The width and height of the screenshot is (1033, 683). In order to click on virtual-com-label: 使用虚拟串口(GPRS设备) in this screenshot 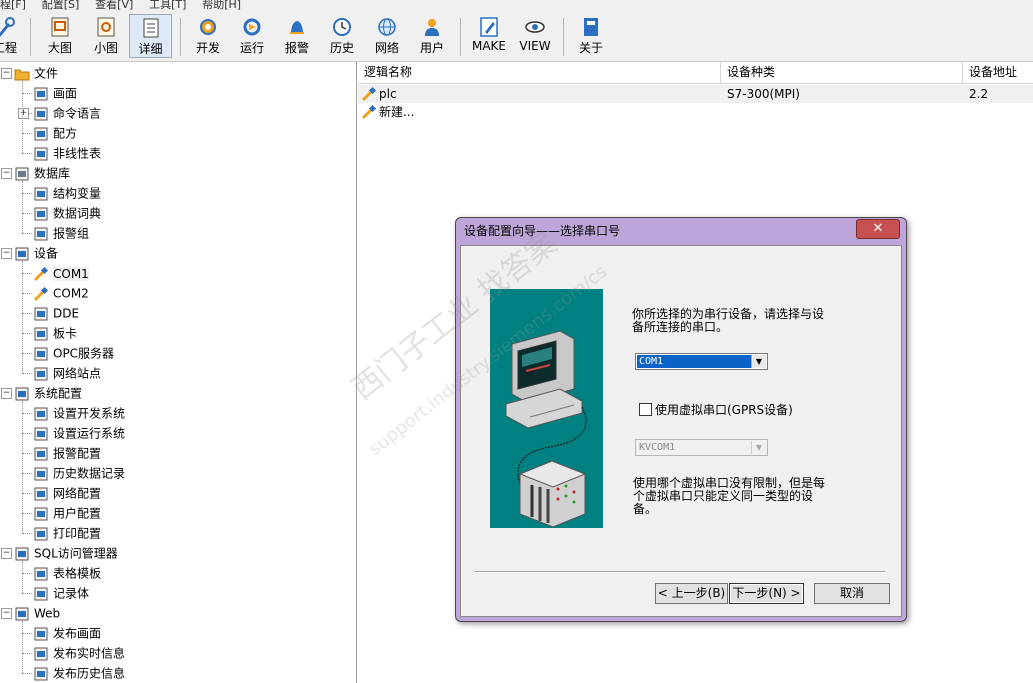, I will do `click(724, 410)`.